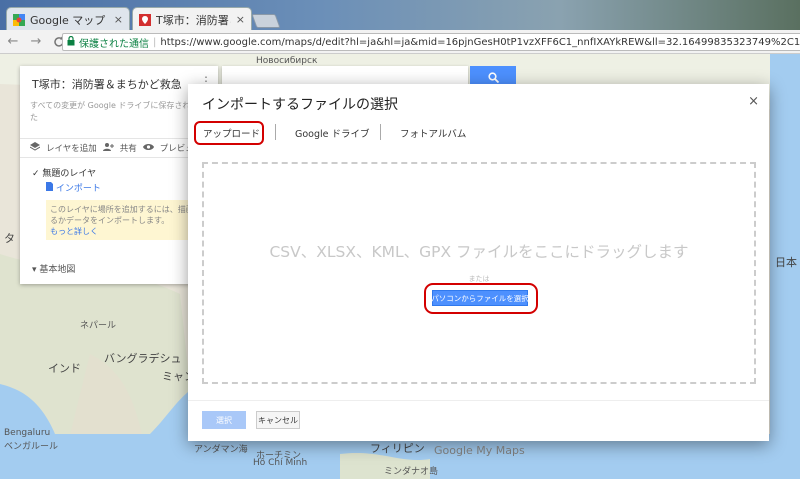  I want to click on map-label-nepal: ネパール, so click(98, 326).